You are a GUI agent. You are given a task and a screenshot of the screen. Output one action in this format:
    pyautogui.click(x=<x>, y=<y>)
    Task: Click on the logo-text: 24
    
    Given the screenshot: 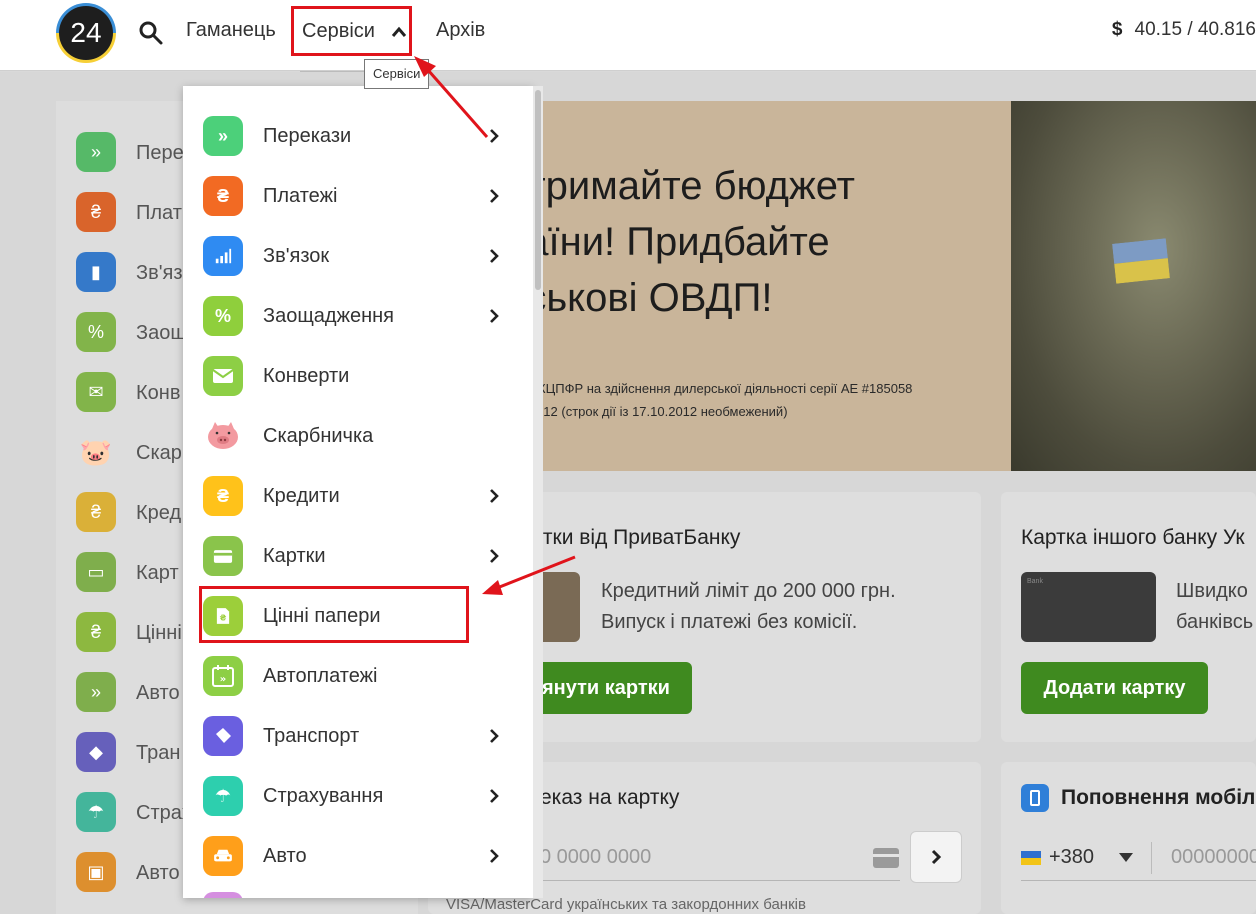 What is the action you would take?
    pyautogui.click(x=86, y=33)
    